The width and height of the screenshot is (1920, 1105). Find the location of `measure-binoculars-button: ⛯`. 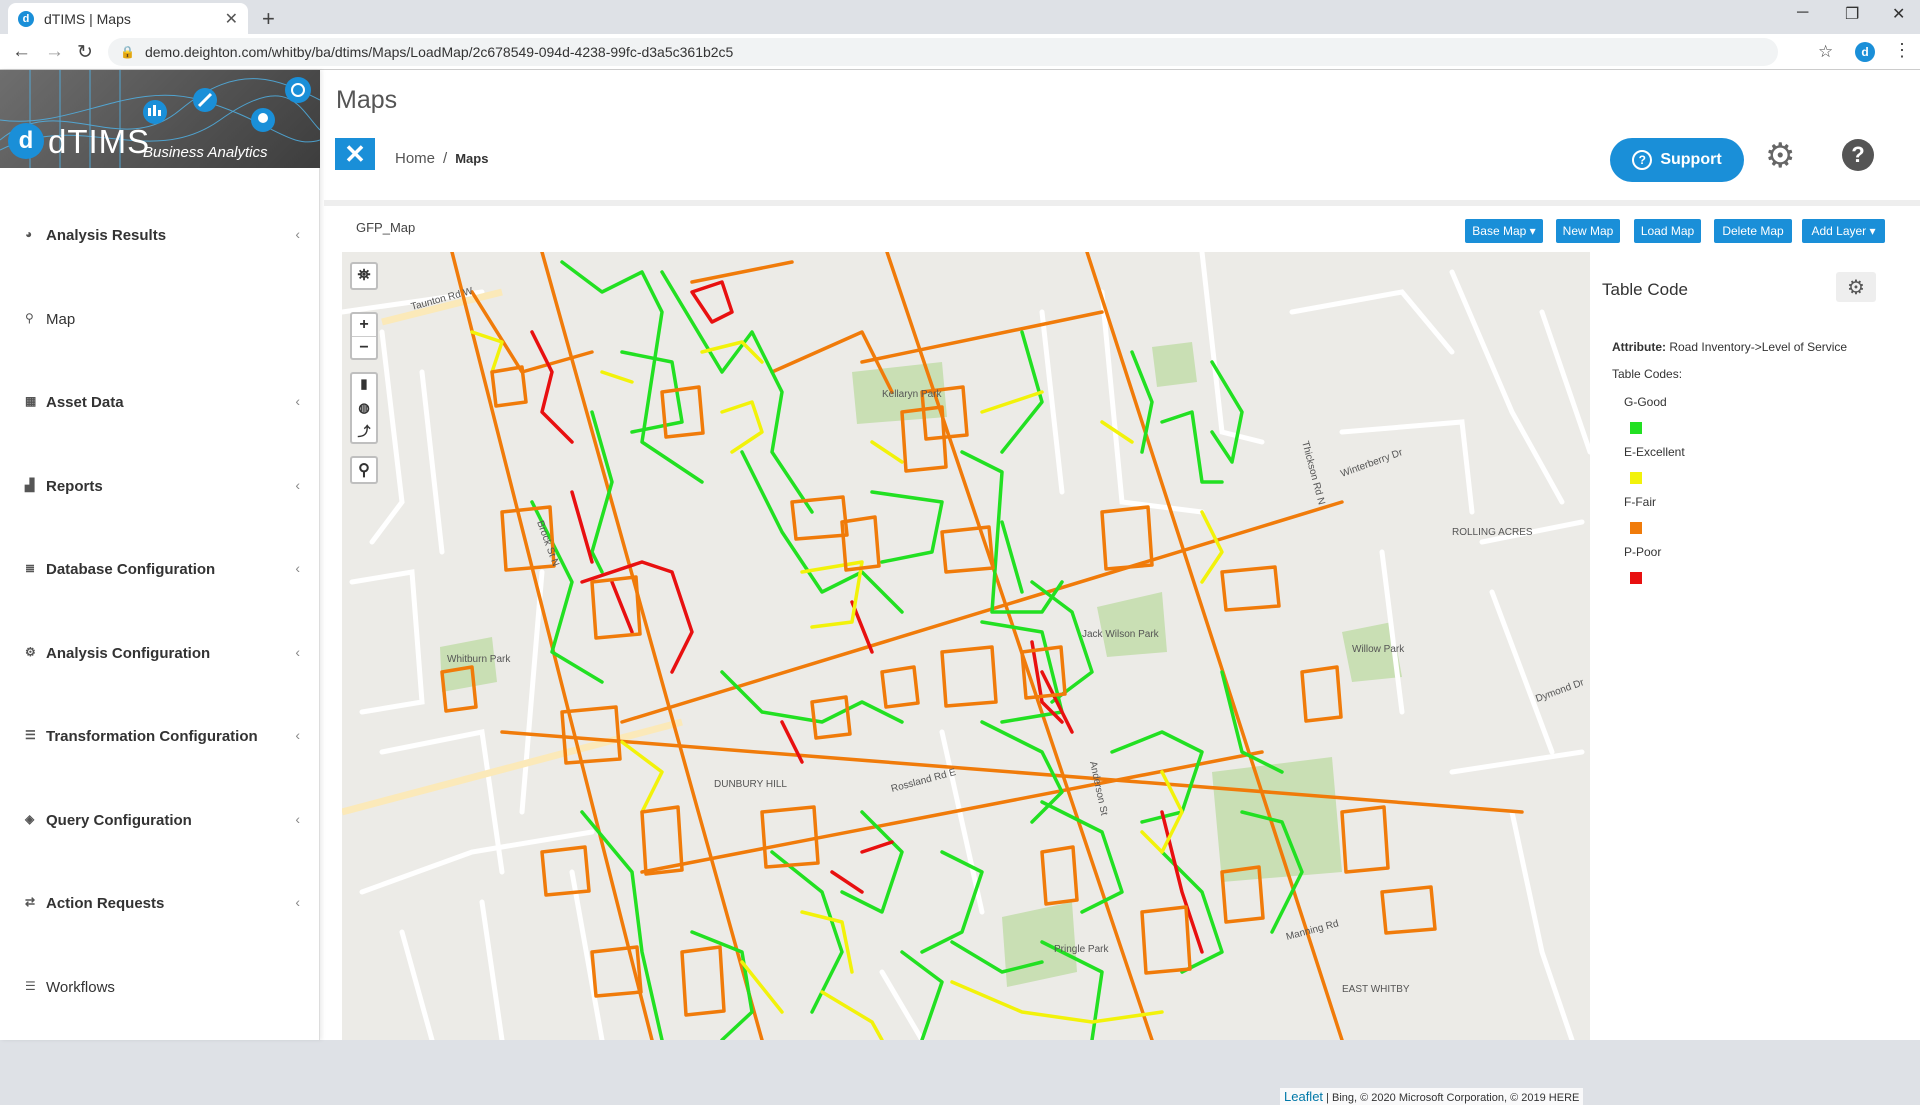

measure-binoculars-button: ⛯ is located at coordinates (364, 276).